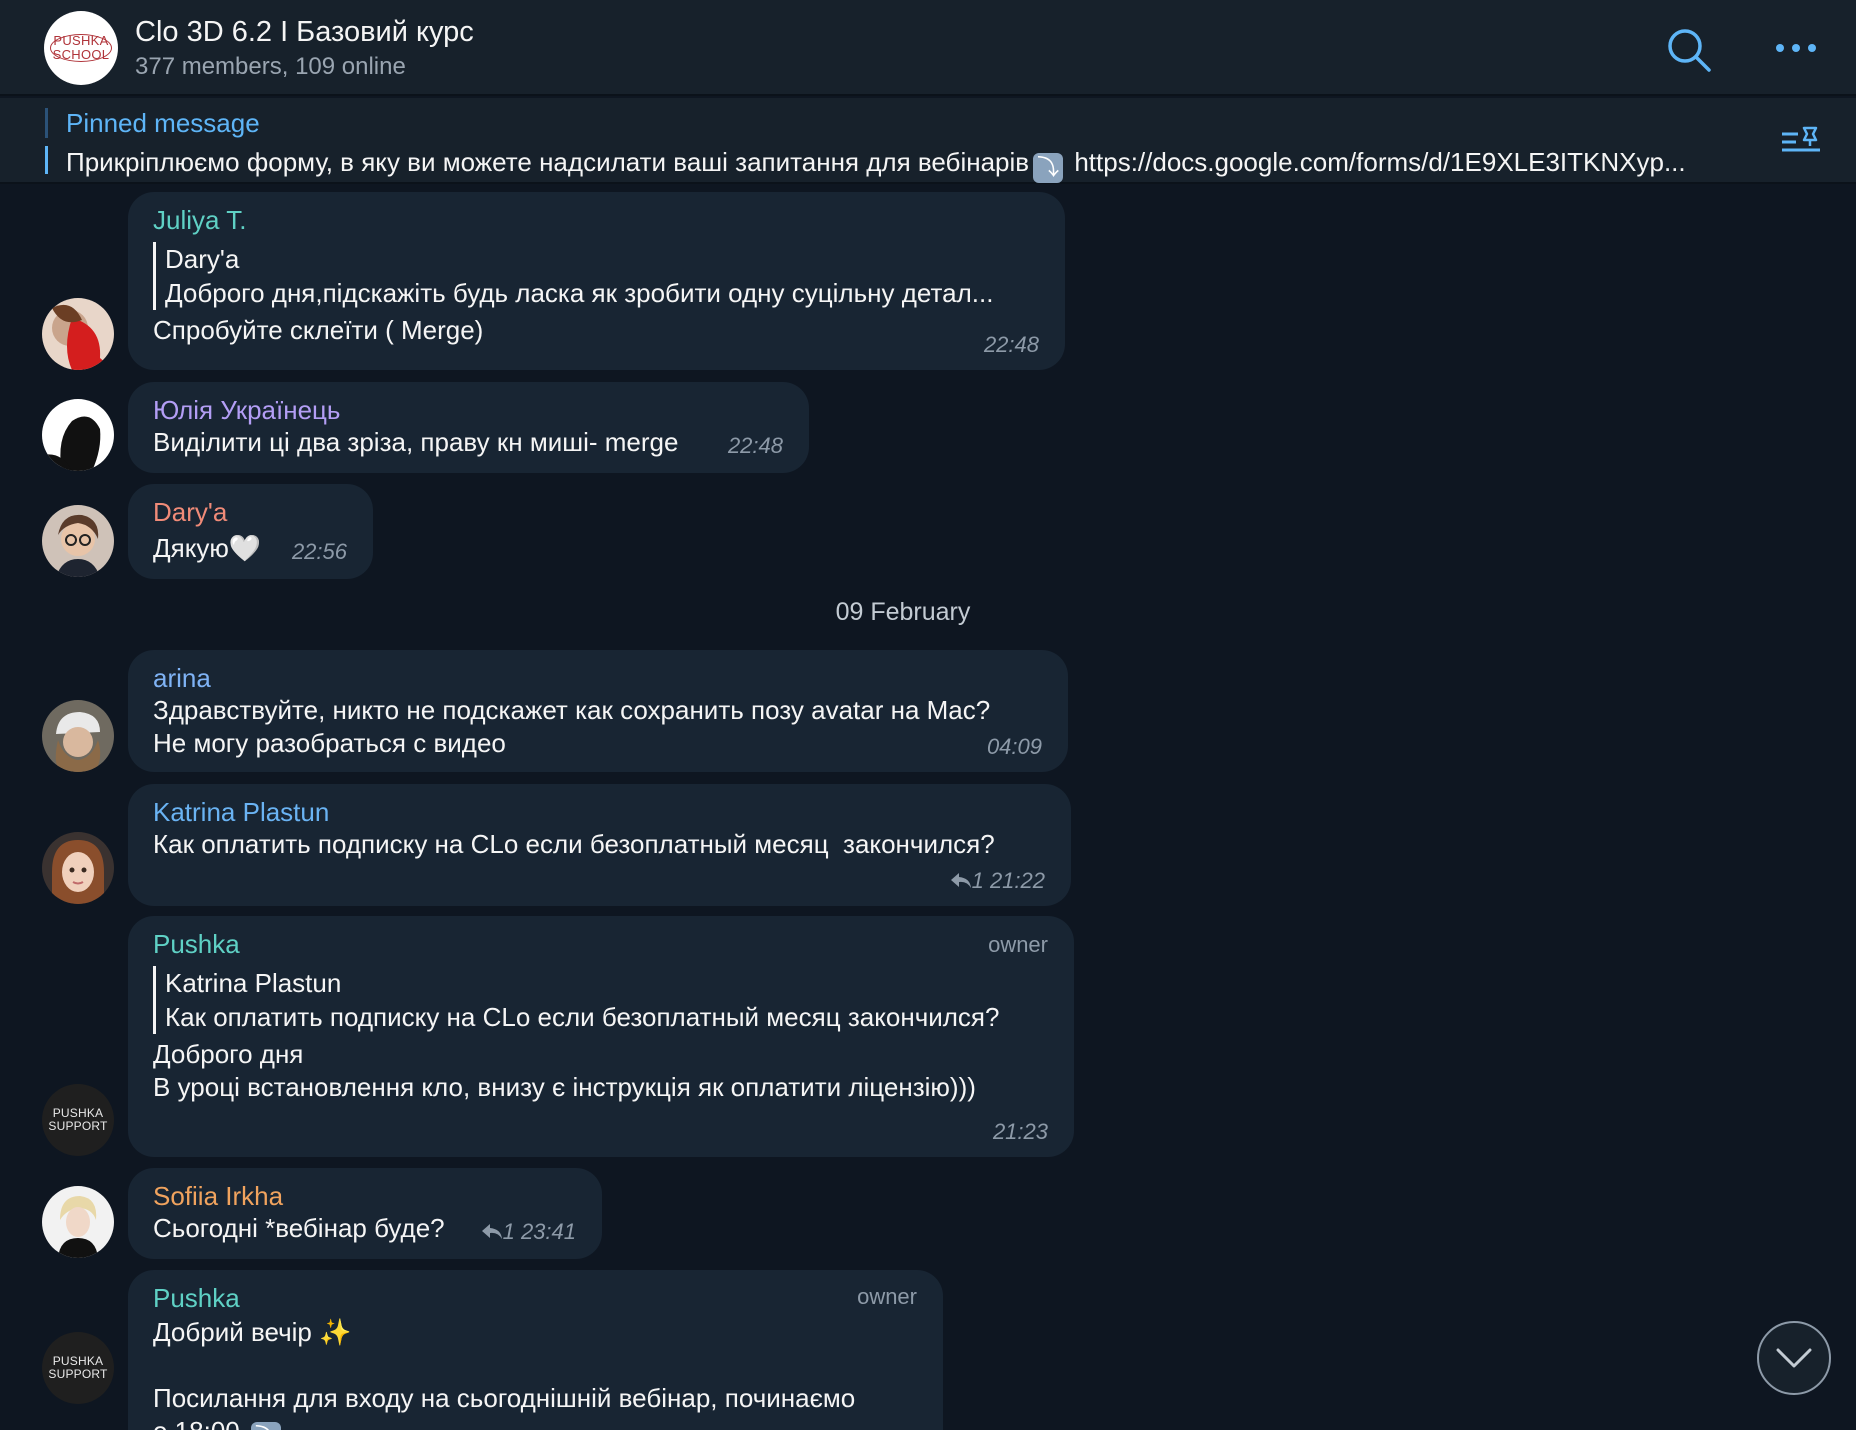  I want to click on avatar-juliya, so click(78, 334).